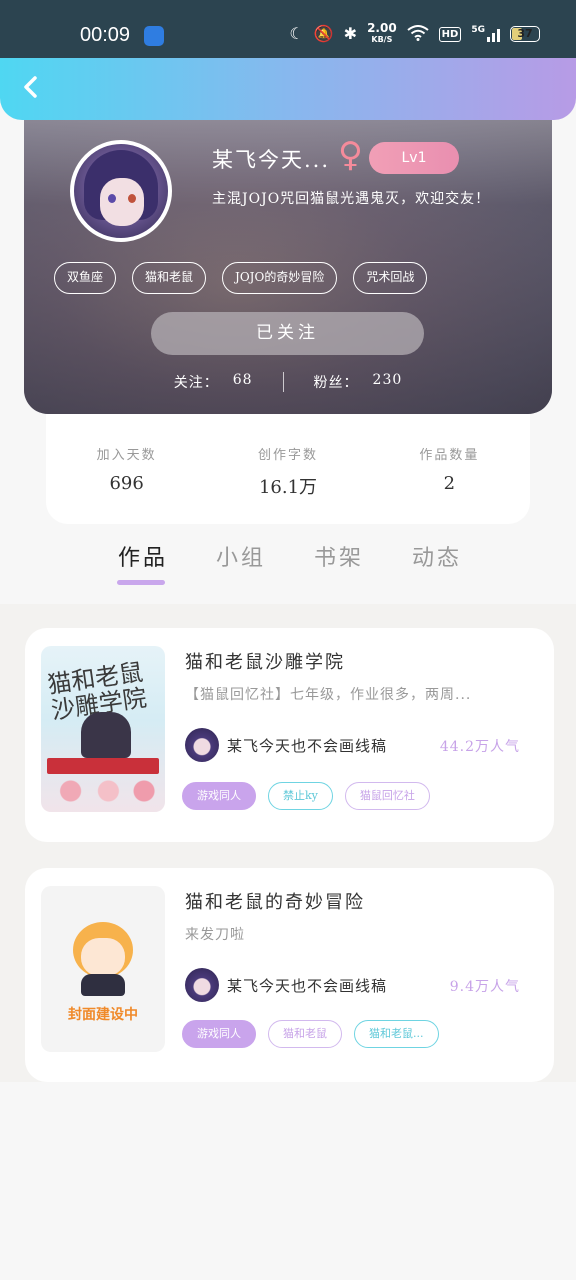 The image size is (576, 1280). What do you see at coordinates (478, 30) in the screenshot?
I see `network-type: 5G` at bounding box center [478, 30].